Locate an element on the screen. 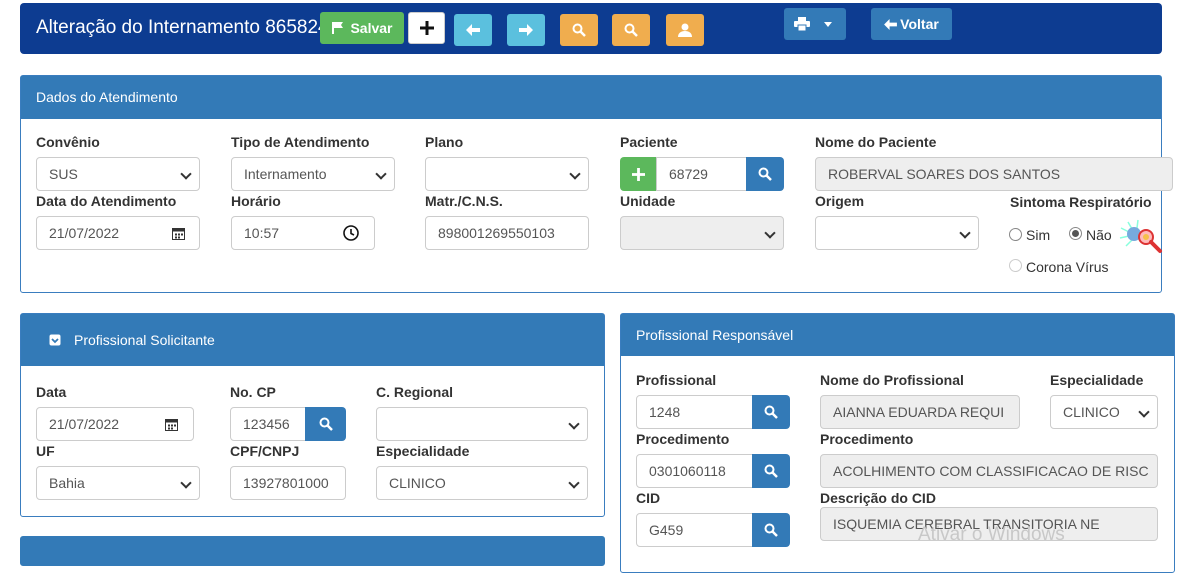  windows-activation-watermark: Ativar o Windows is located at coordinates (991, 534).